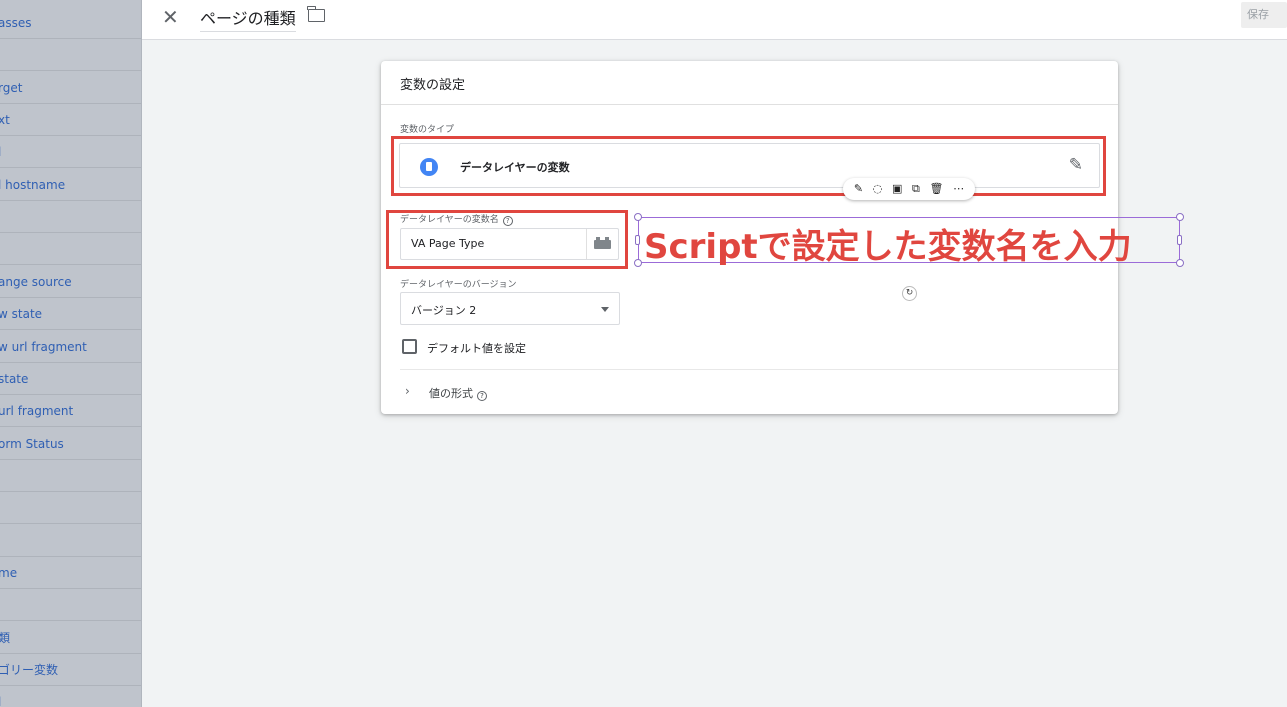 This screenshot has width=1287, height=707. Describe the element at coordinates (70, 120) in the screenshot. I see `sidebar-item: xt` at that location.